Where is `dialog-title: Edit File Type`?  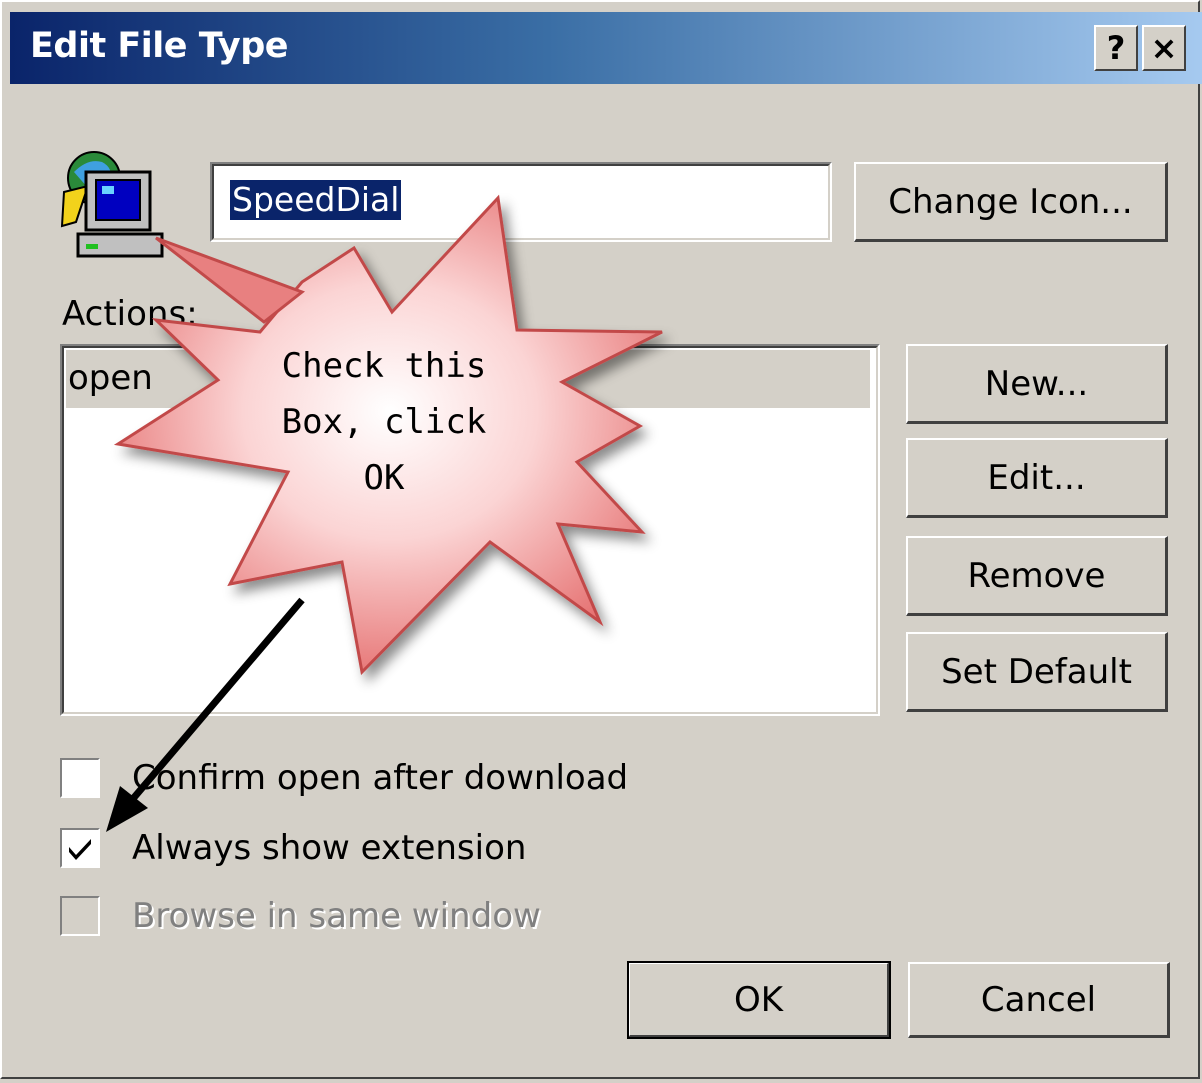
dialog-title: Edit File Type is located at coordinates (159, 46).